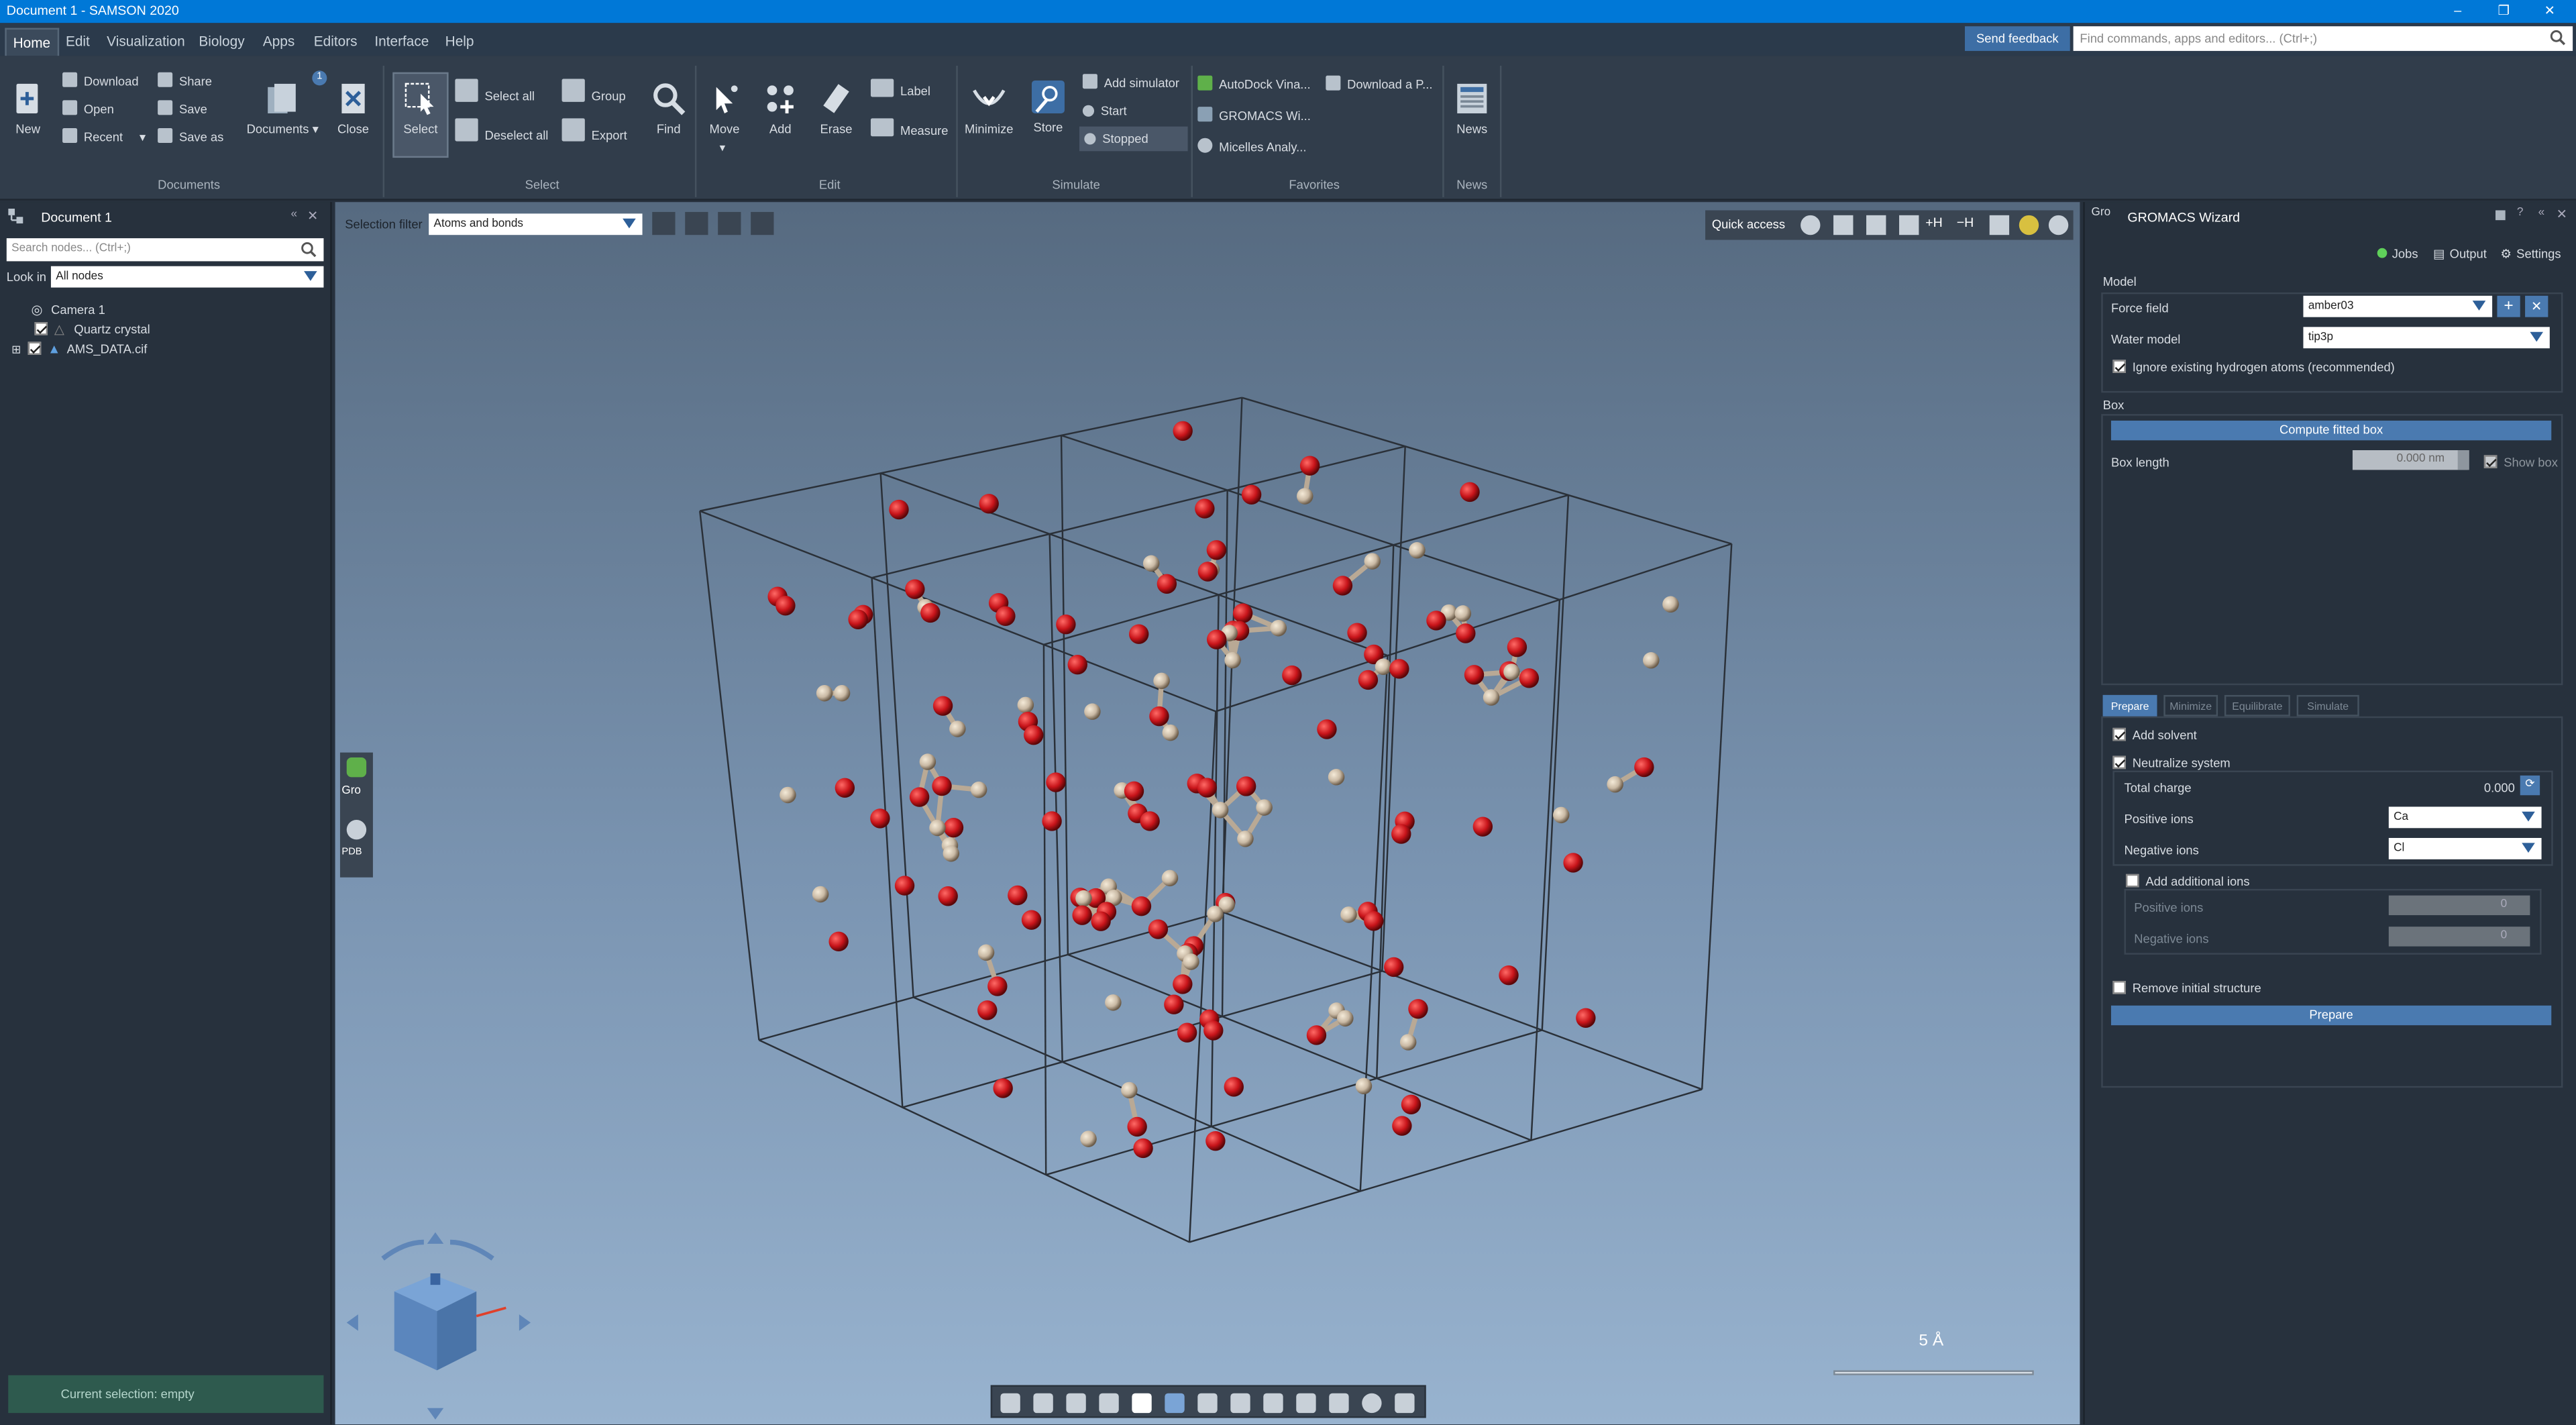 Image resolution: width=2576 pixels, height=1425 pixels. I want to click on save-layout-icon, so click(2501, 215).